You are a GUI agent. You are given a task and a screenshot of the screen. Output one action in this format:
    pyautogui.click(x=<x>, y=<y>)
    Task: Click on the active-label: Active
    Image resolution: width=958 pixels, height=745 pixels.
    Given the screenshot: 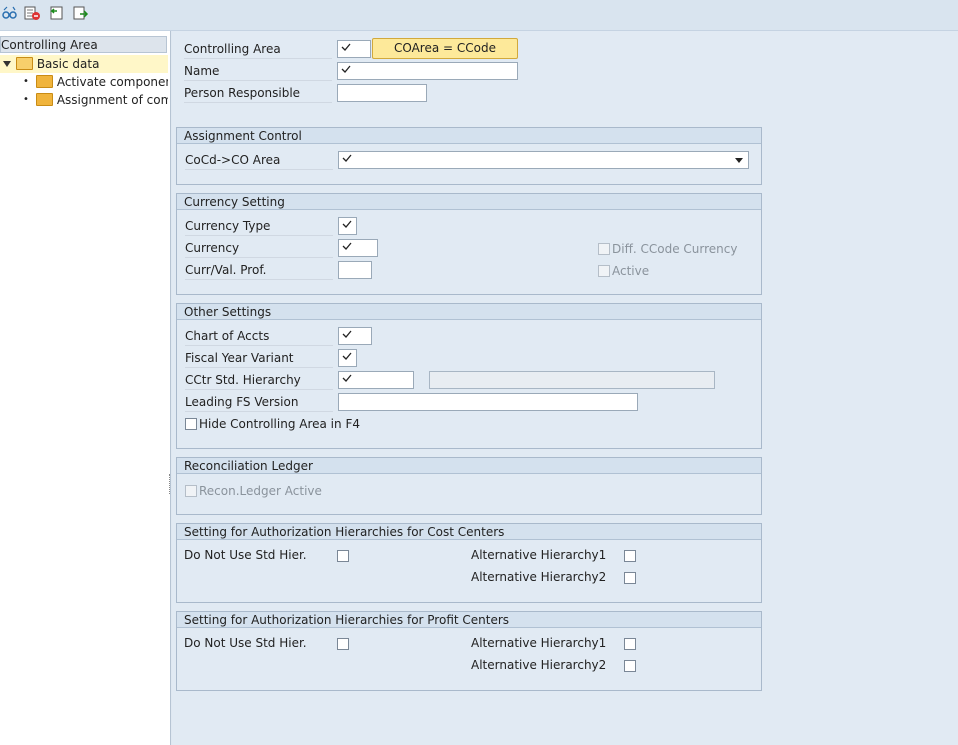 What is the action you would take?
    pyautogui.click(x=631, y=271)
    